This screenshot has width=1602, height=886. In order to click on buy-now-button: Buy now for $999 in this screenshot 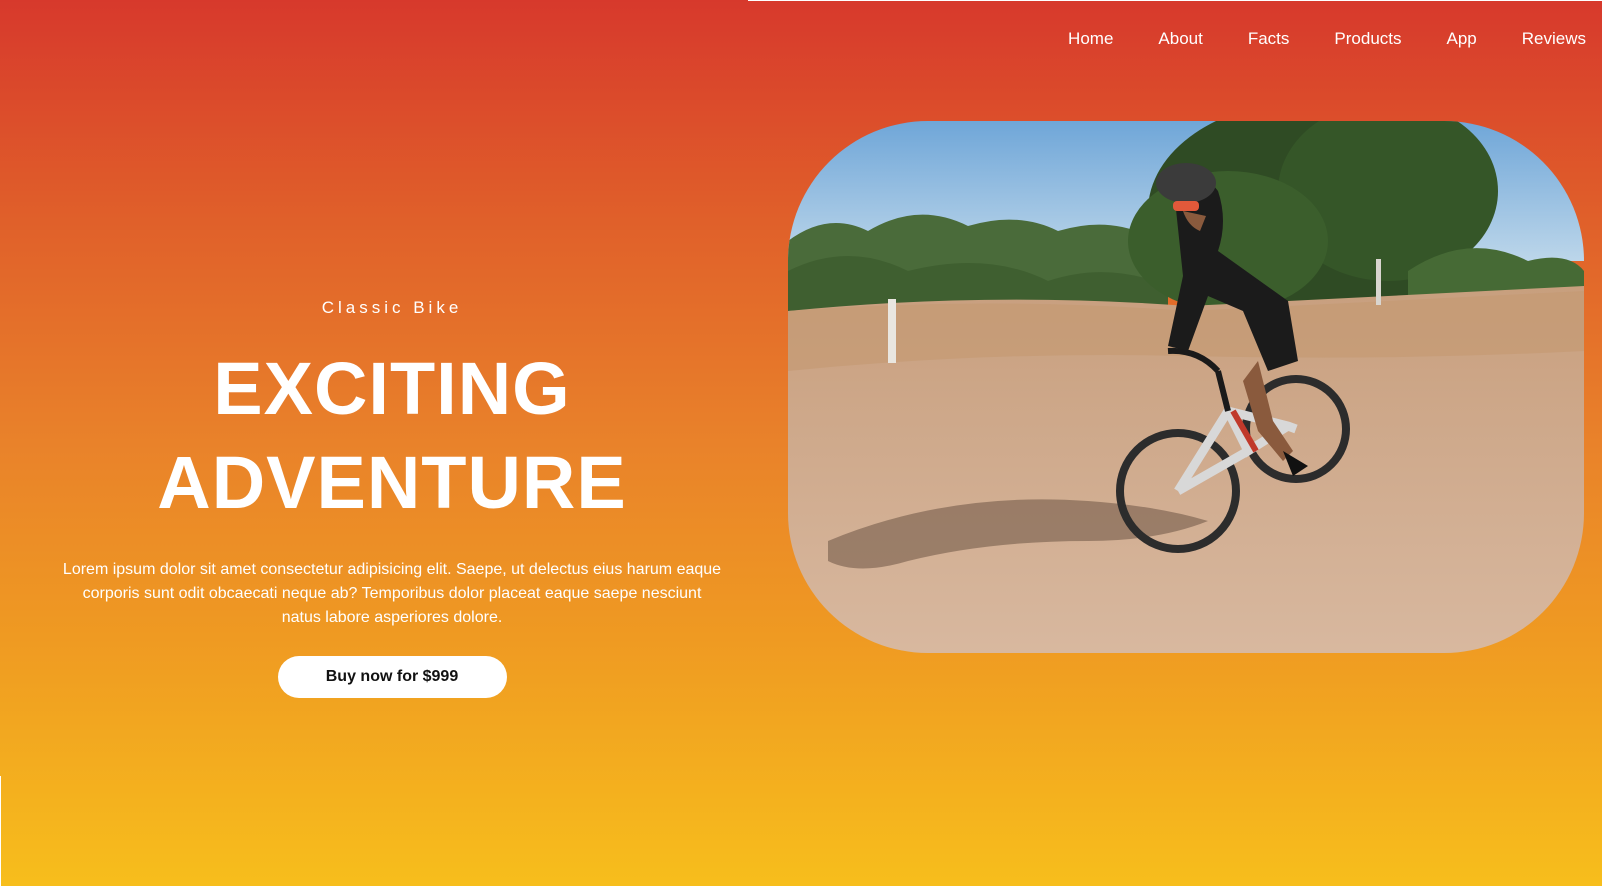, I will do `click(392, 677)`.